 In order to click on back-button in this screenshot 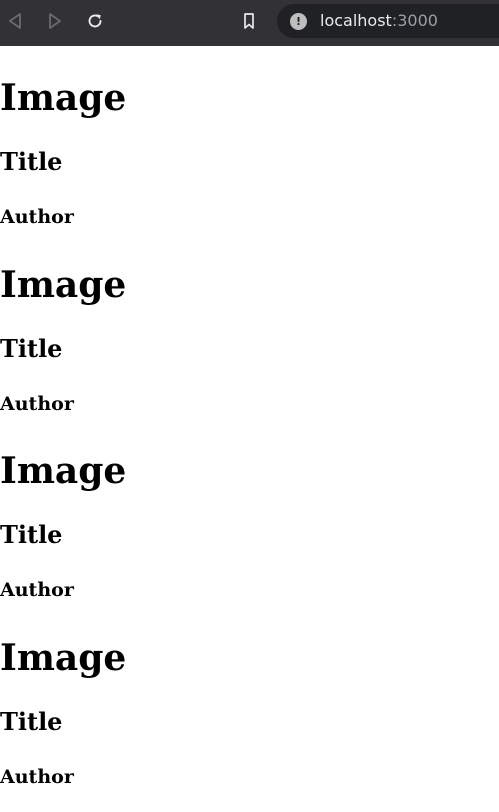, I will do `click(15, 21)`.